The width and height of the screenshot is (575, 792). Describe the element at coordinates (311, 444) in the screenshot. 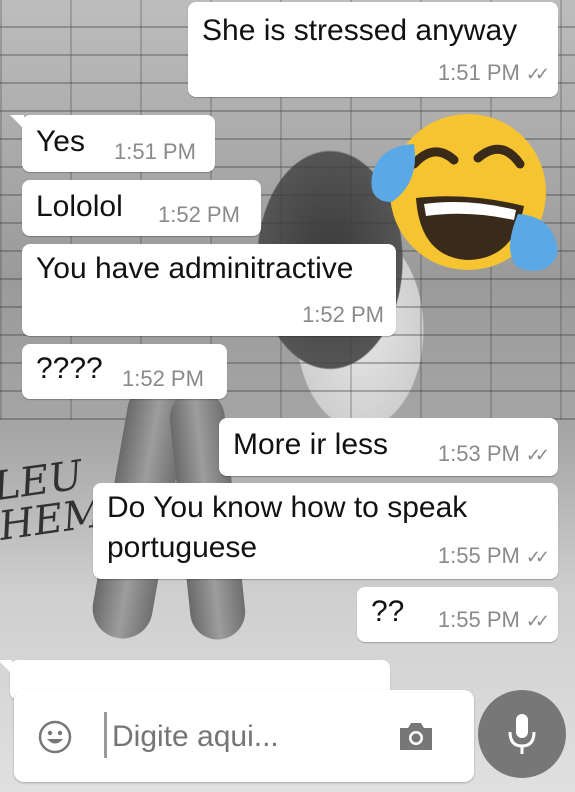

I see `message-text: More ir less` at that location.